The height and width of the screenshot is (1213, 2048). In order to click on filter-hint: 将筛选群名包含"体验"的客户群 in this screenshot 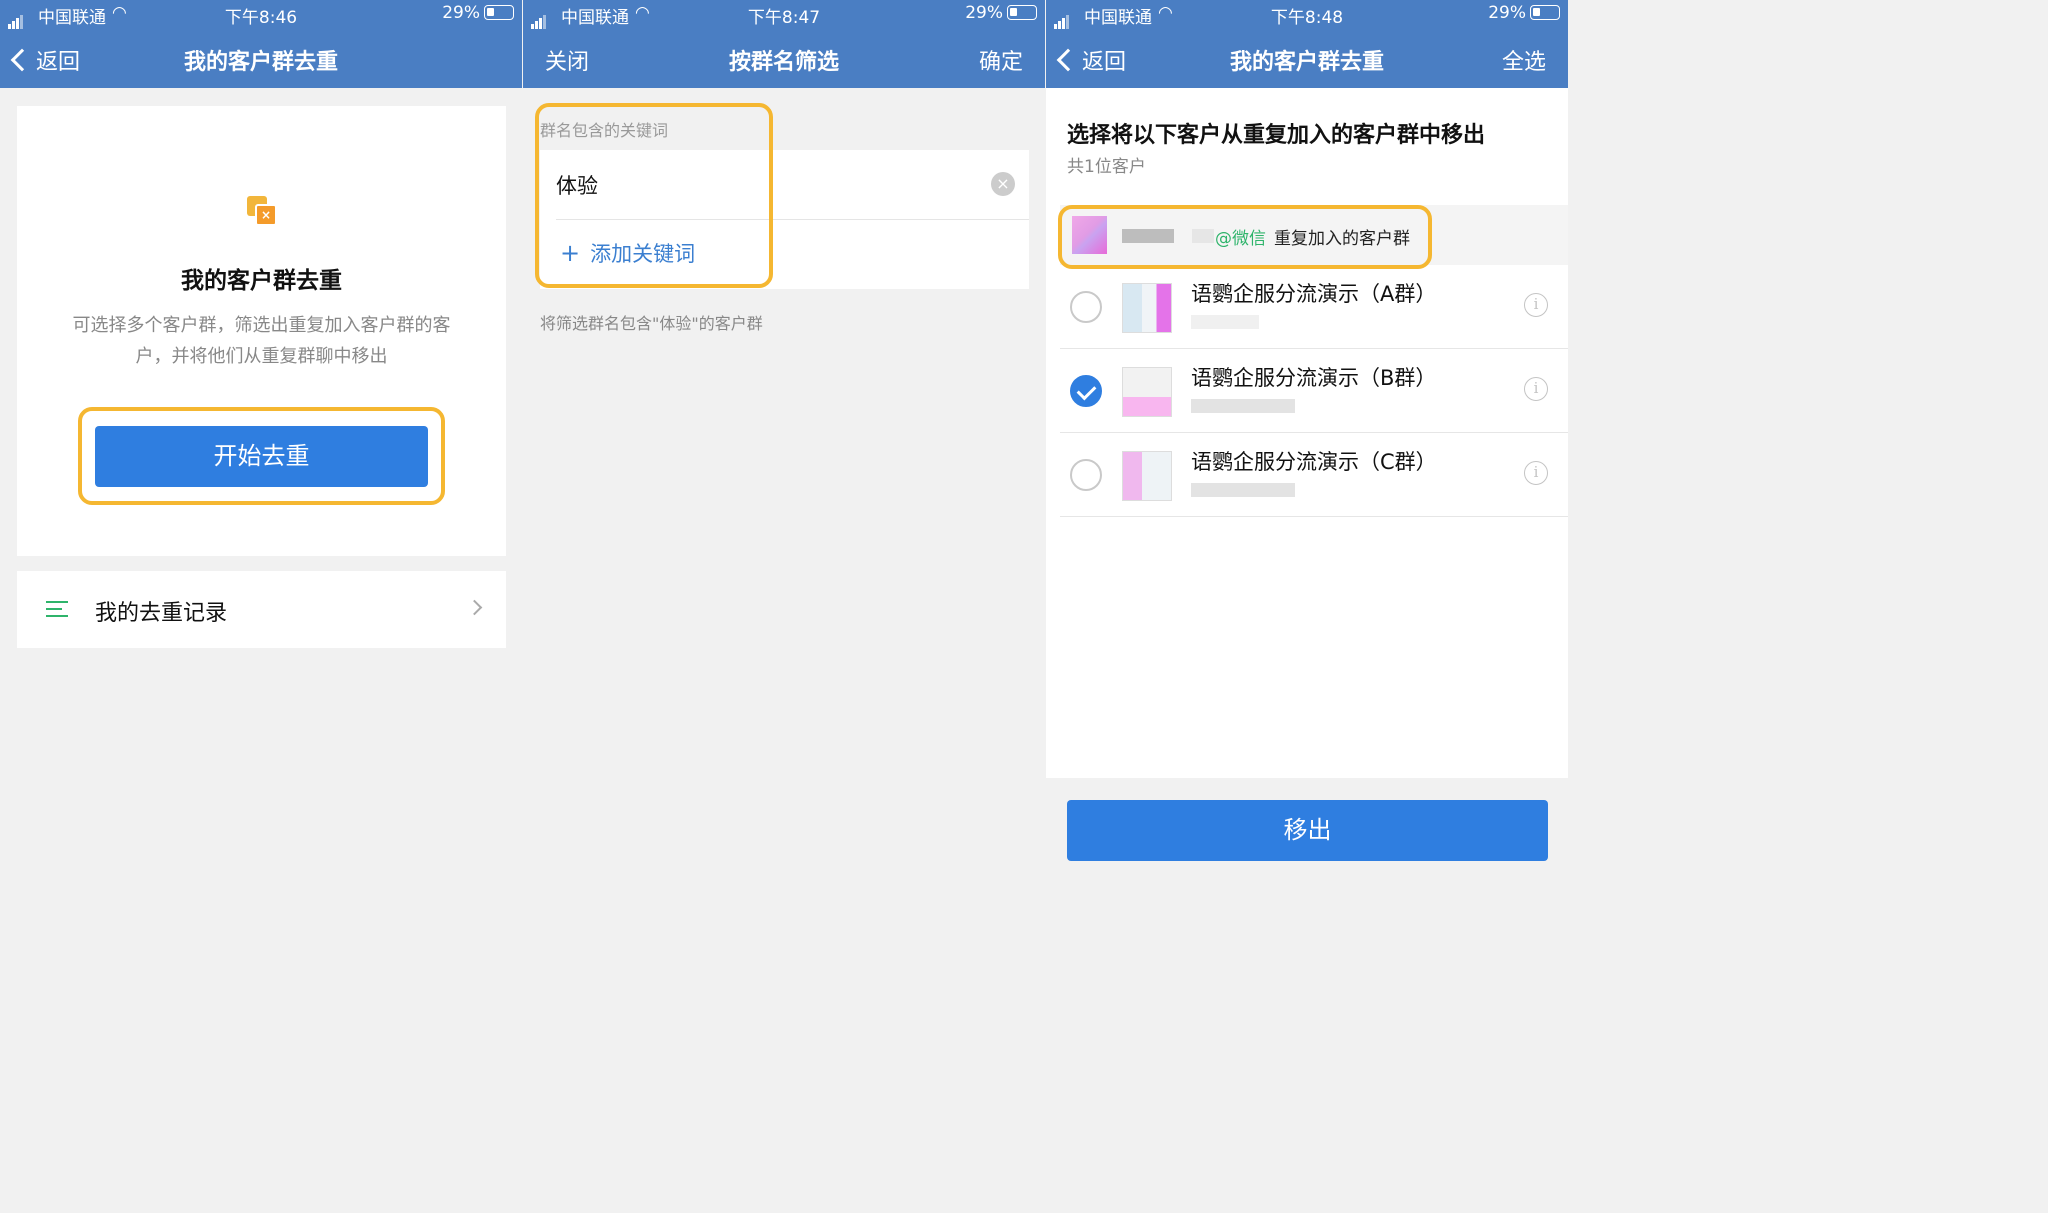, I will do `click(651, 323)`.